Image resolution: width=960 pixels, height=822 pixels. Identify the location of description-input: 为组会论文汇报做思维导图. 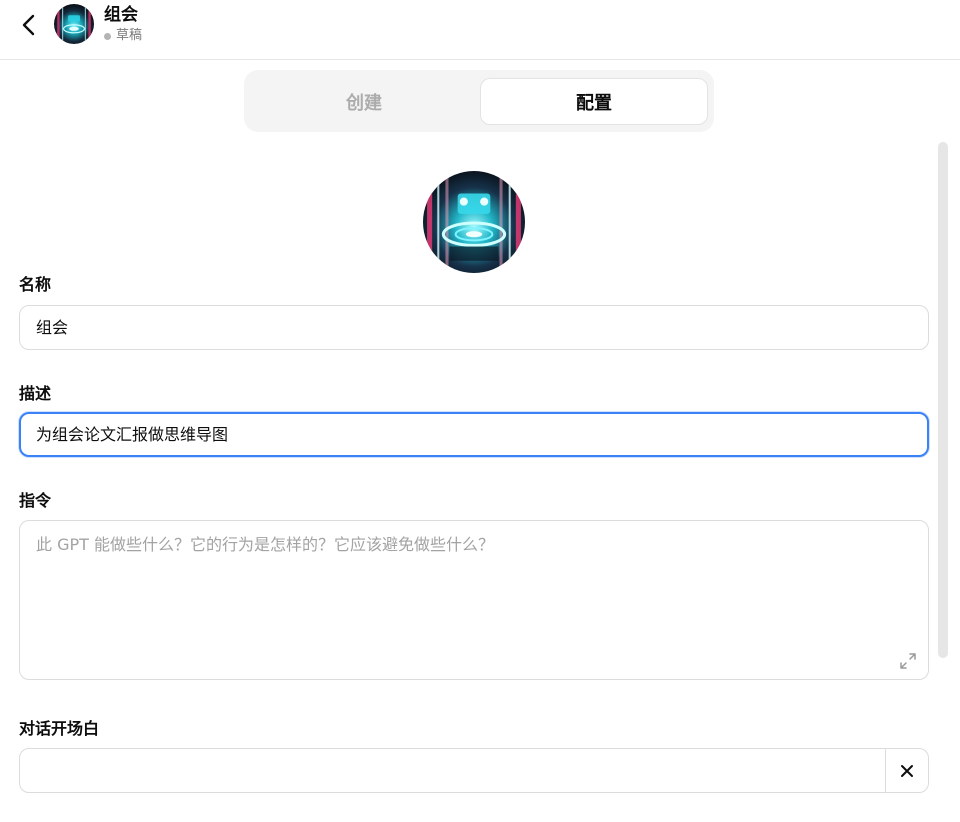
(474, 434).